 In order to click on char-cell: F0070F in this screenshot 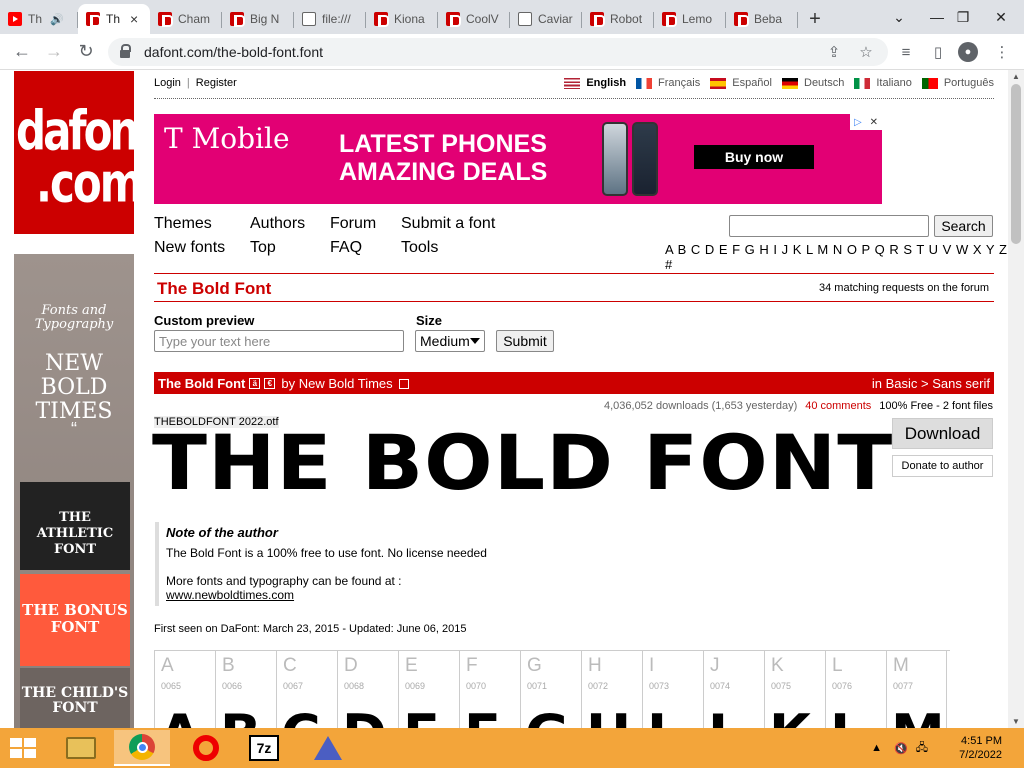, I will do `click(489, 689)`.